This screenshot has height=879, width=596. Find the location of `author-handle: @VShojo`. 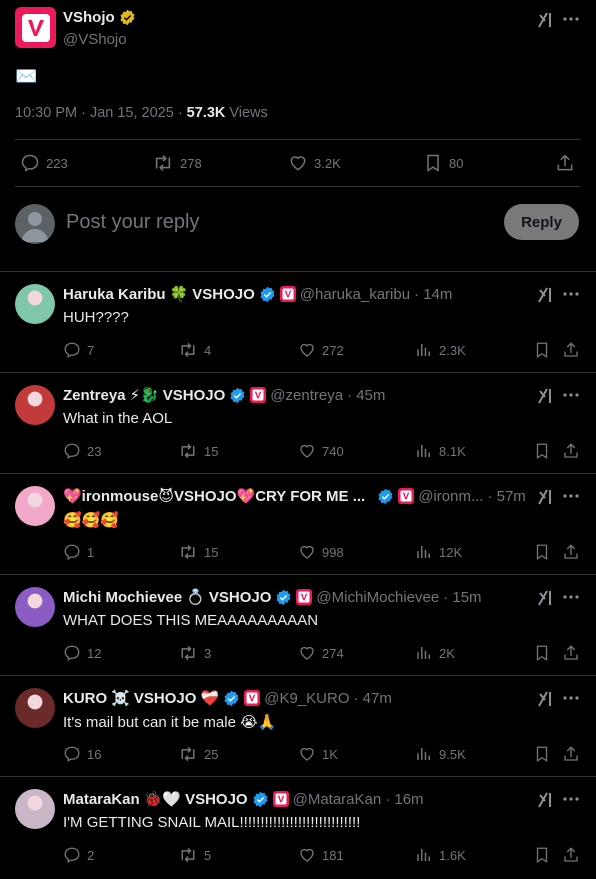

author-handle: @VShojo is located at coordinates (95, 39).